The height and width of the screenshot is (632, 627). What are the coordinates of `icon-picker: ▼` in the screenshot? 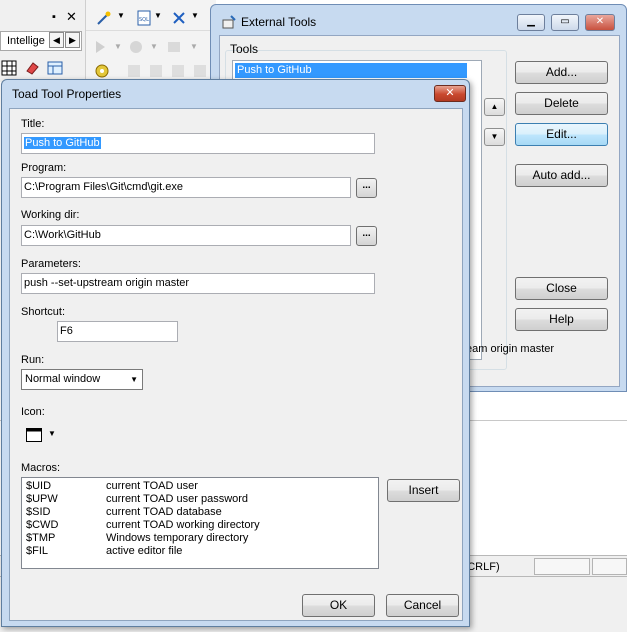 It's located at (43, 435).